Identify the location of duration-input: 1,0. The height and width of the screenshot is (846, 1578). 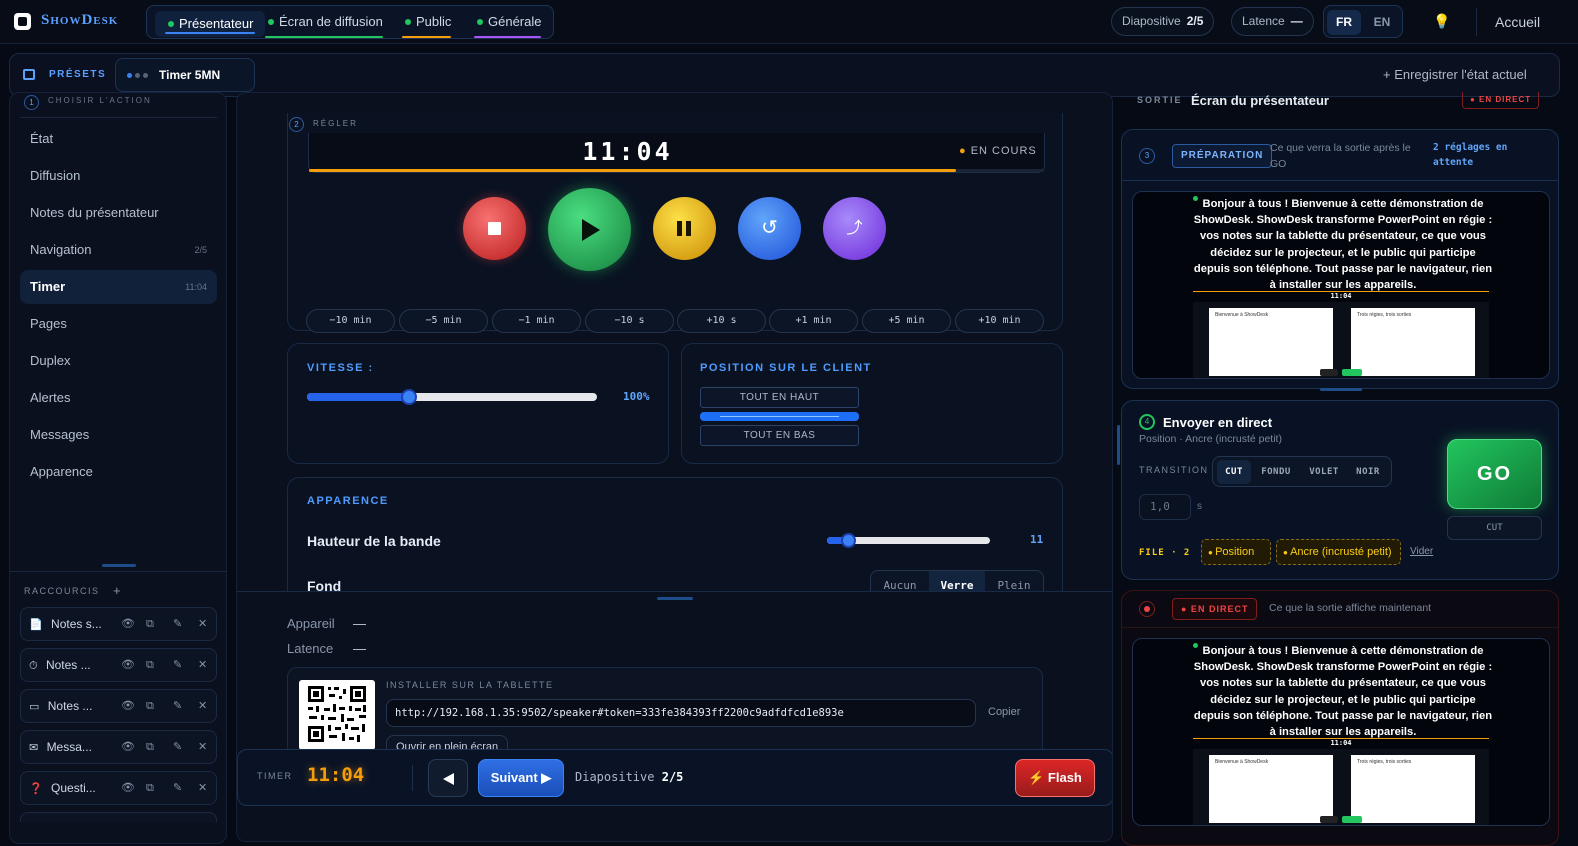
(1165, 507).